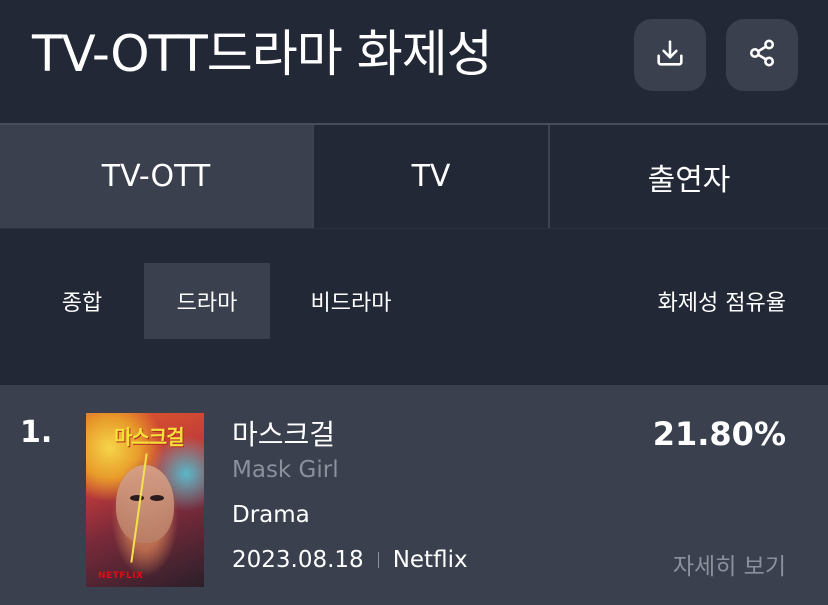  What do you see at coordinates (729, 564) in the screenshot?
I see `detail-link: 자세히 보기` at bounding box center [729, 564].